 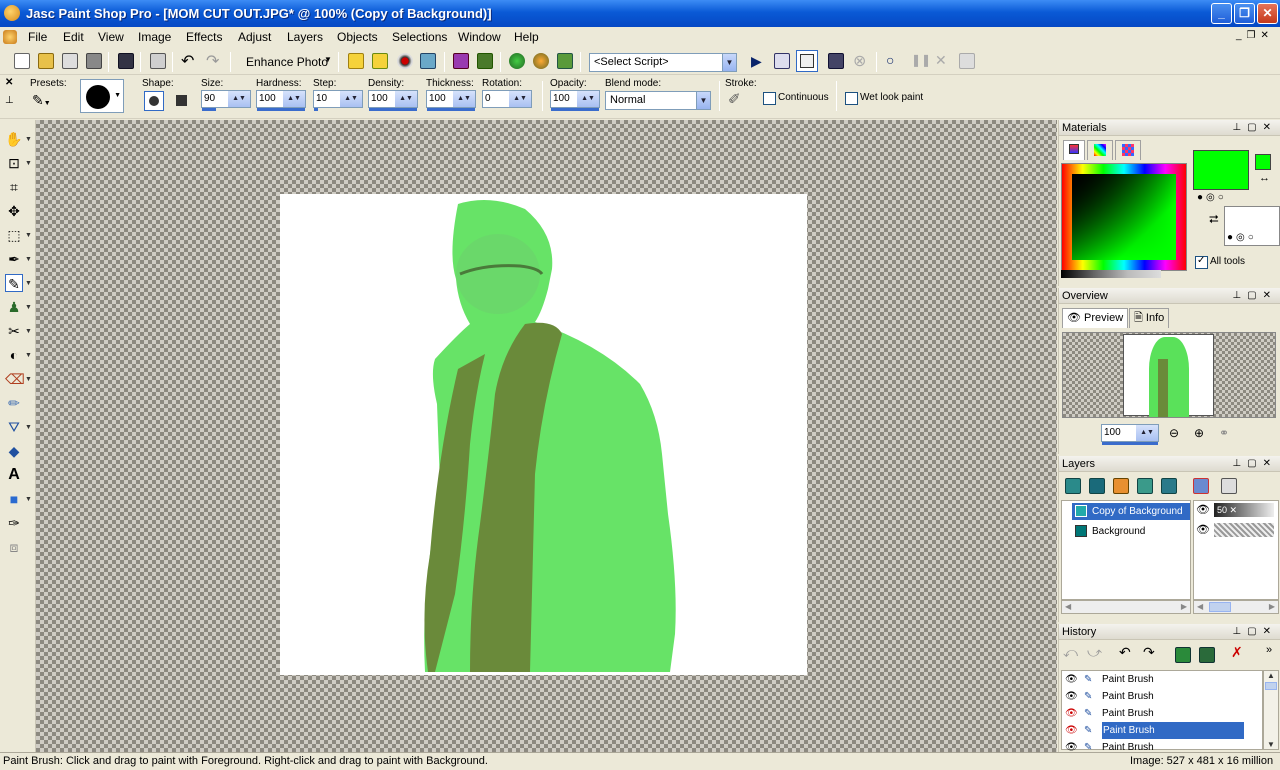 What do you see at coordinates (1199, 433) in the screenshot?
I see `zoom-in-icon: ⊕` at bounding box center [1199, 433].